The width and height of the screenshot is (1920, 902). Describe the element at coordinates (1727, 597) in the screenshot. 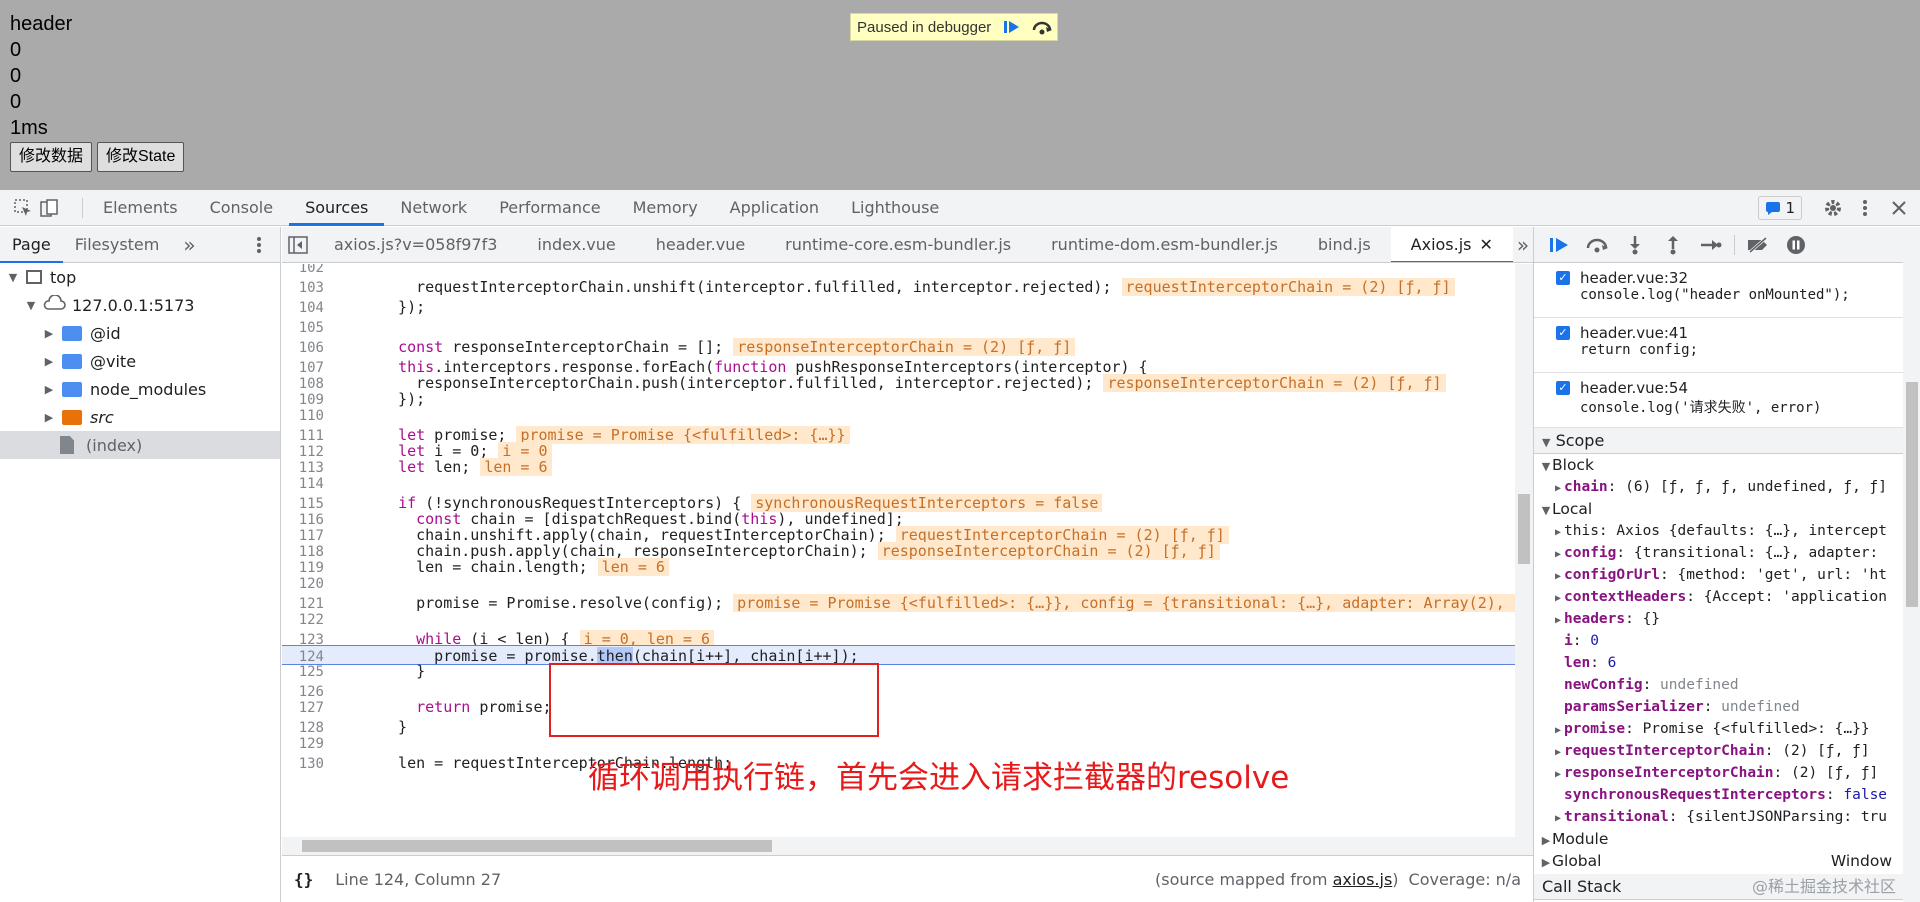

I see `scope-variable: ▶ contextHeaders: {Accept: 'application` at that location.